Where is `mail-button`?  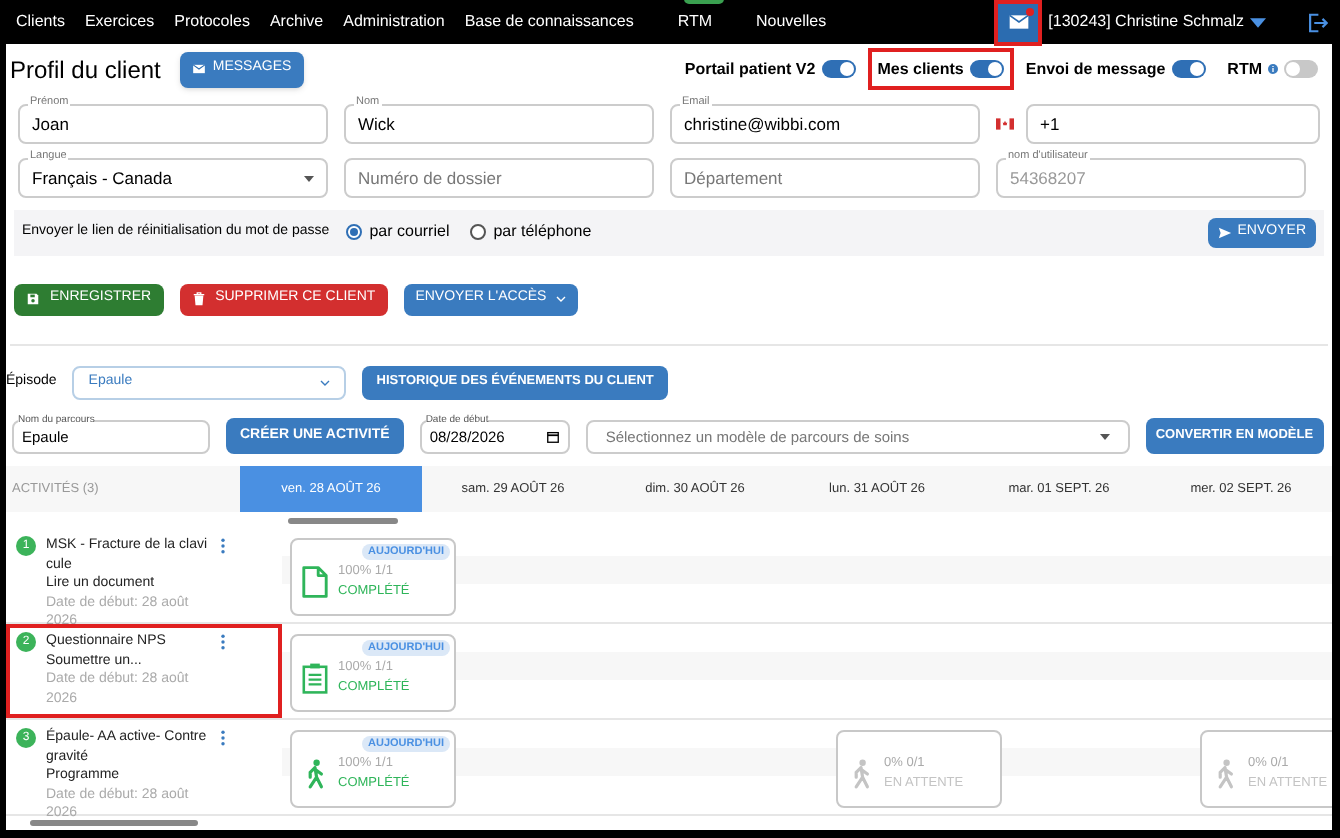
mail-button is located at coordinates (1018, 22).